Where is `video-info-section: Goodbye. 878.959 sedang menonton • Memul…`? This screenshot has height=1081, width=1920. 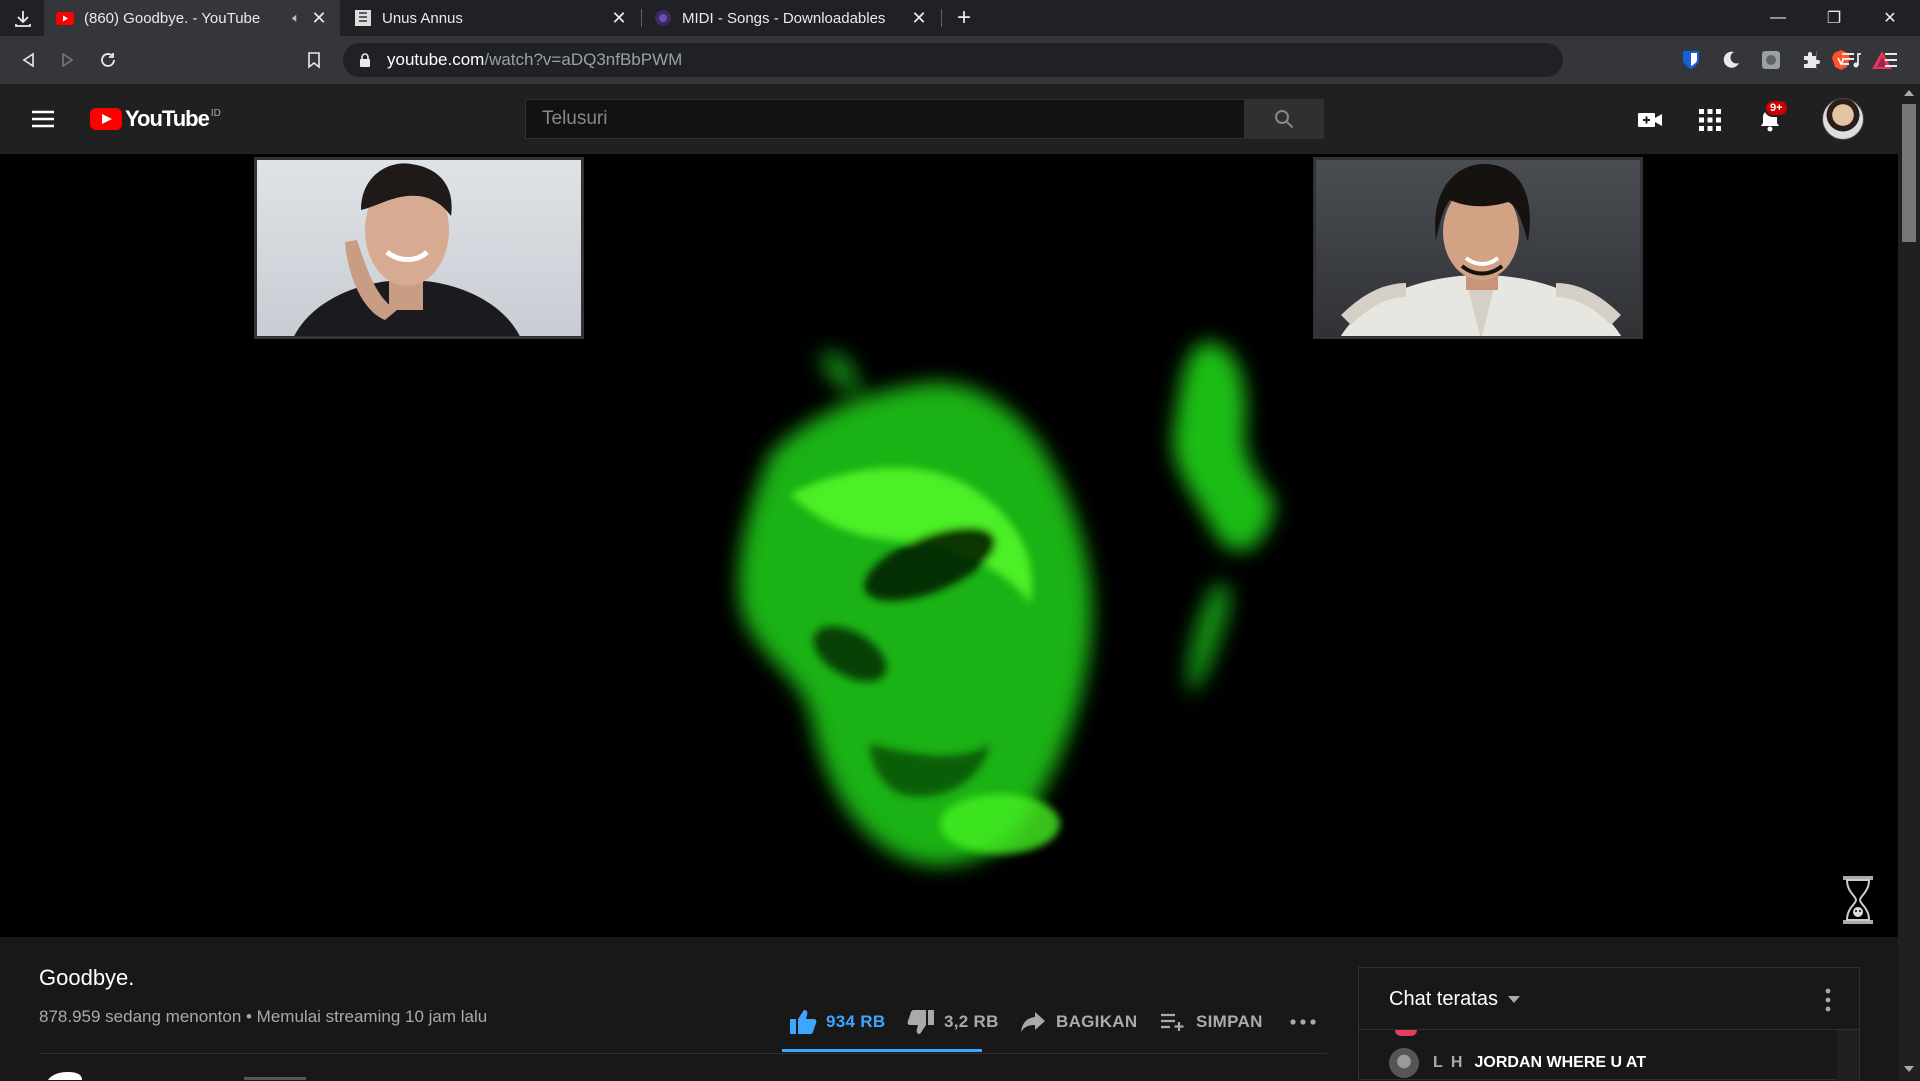 video-info-section: Goodbye. 878.959 sedang menonton • Memul… is located at coordinates (949, 1009).